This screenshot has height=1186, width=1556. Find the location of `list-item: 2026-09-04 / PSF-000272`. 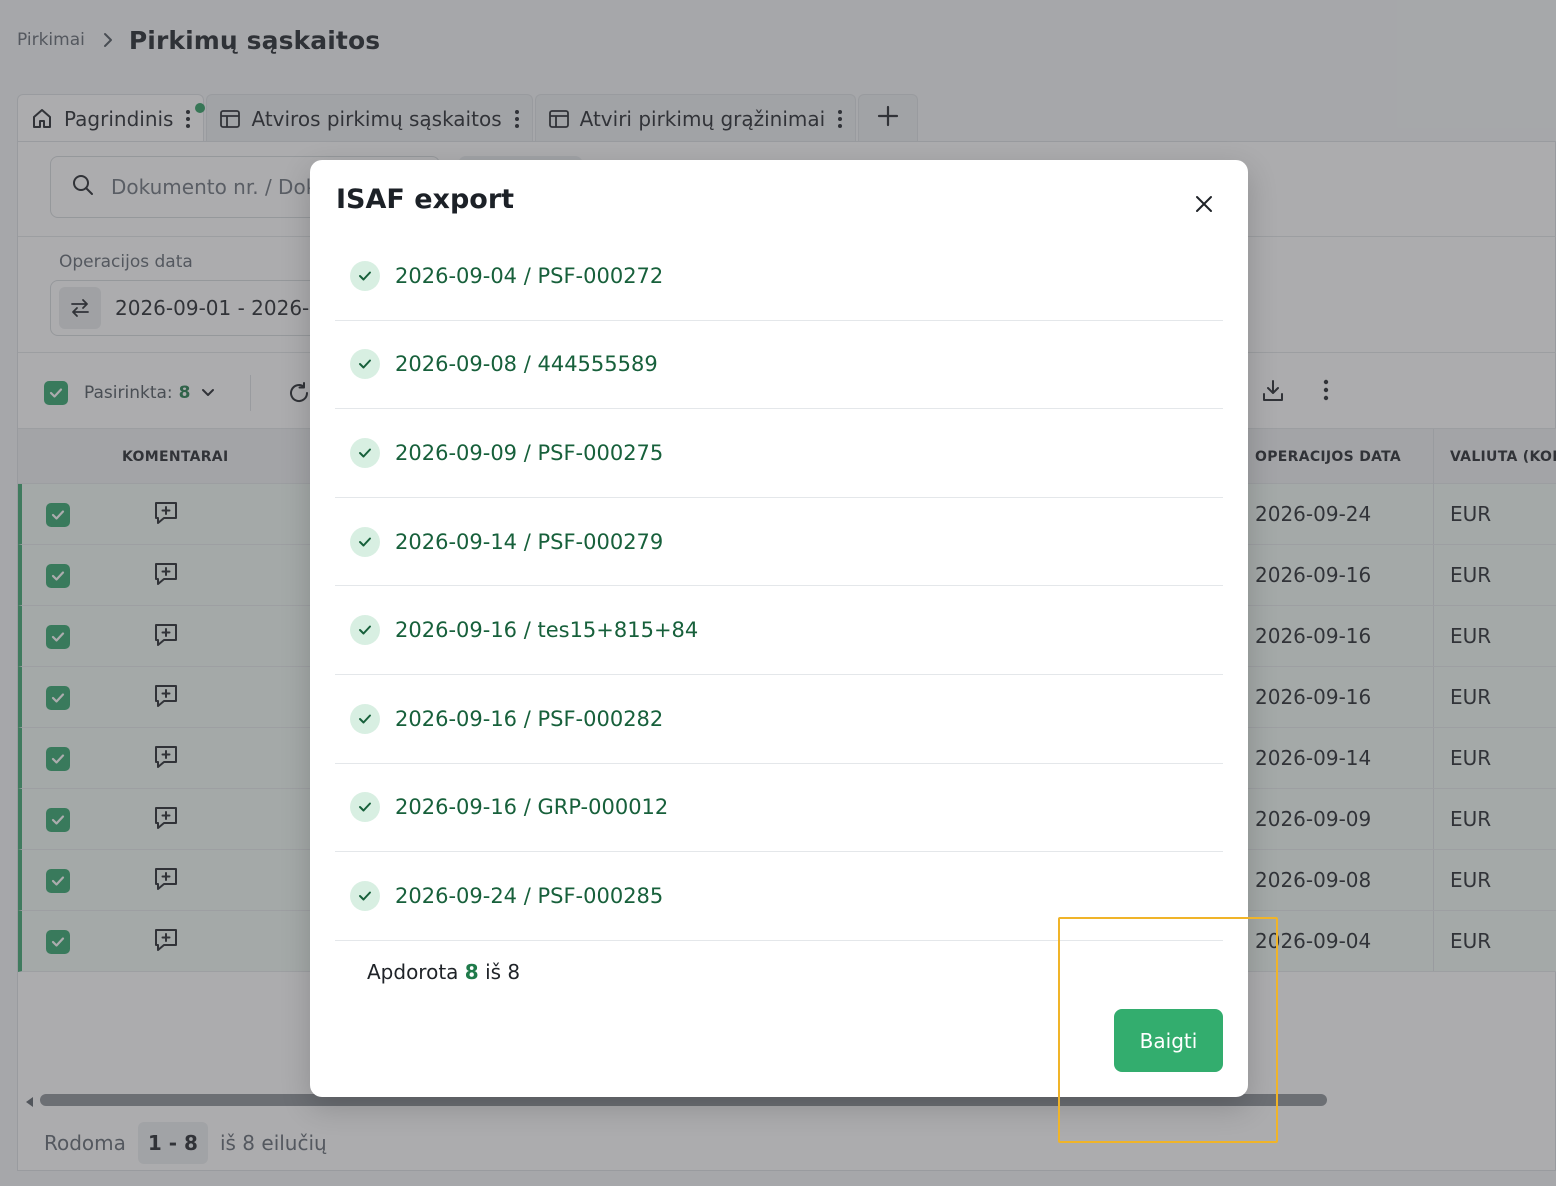

list-item: 2026-09-04 / PSF-000272 is located at coordinates (779, 276).